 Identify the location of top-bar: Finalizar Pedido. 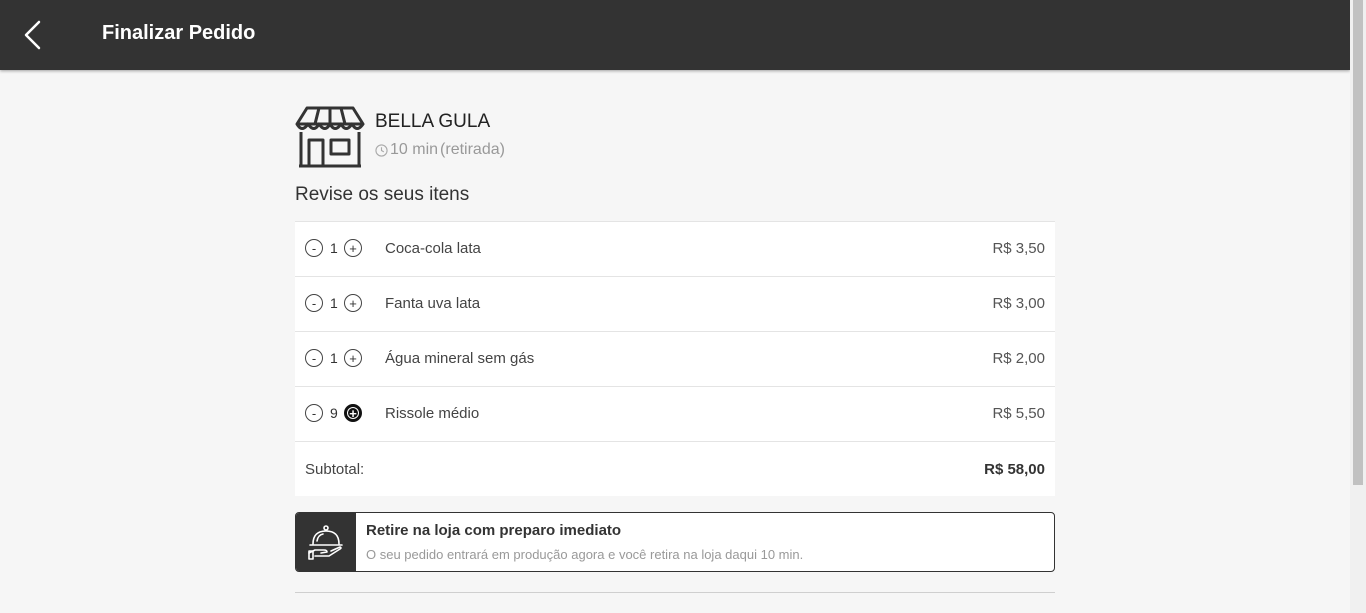
(675, 35).